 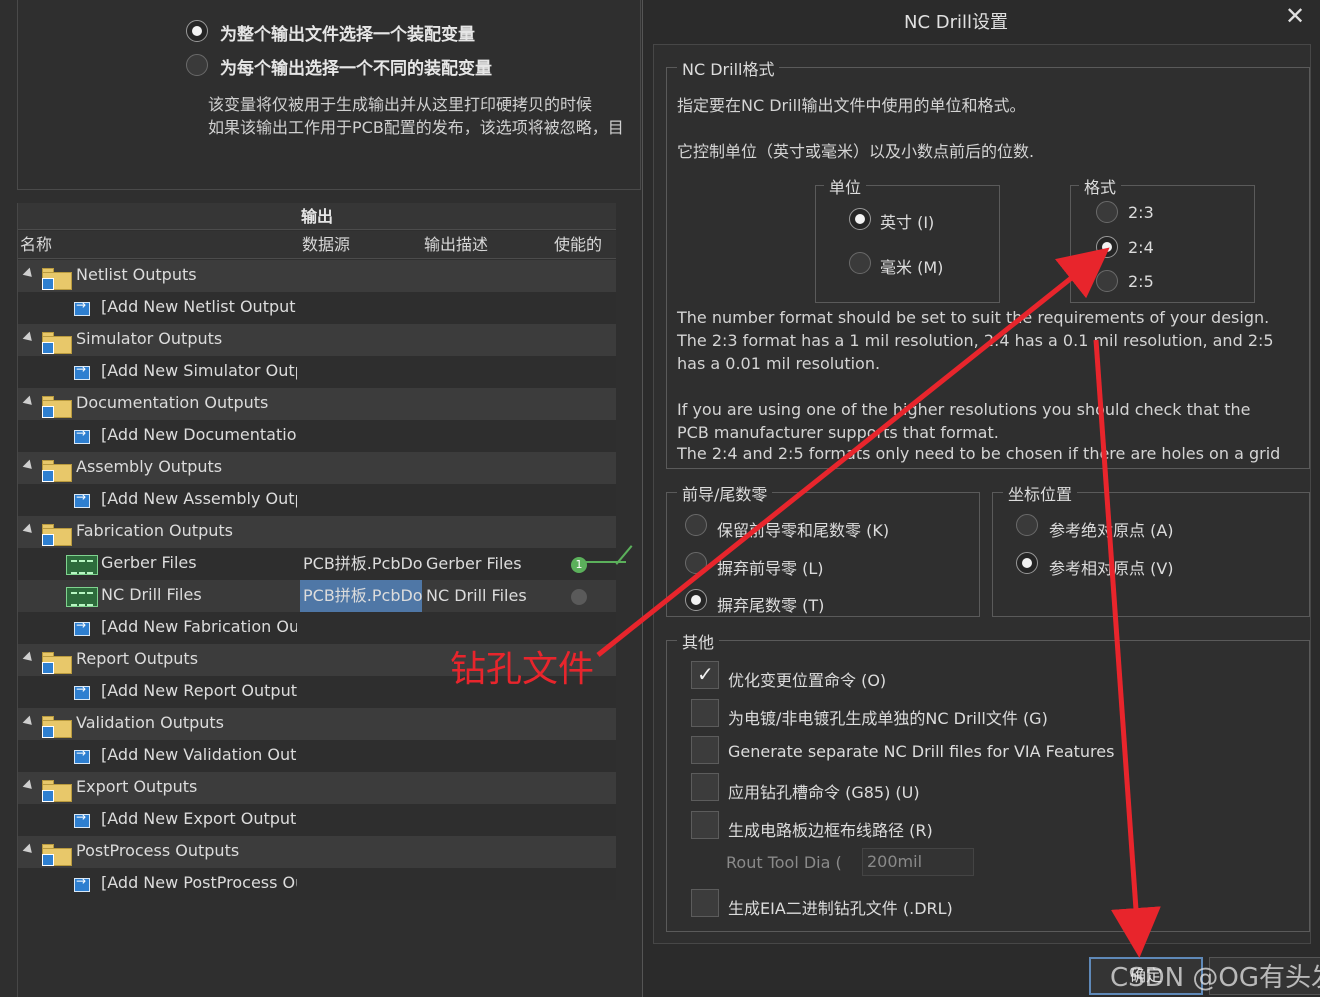 I want to click on variant-note-2: 如果该输出工作用于PCB配置的发布，该选项将被忽略，目, so click(x=416, y=127).